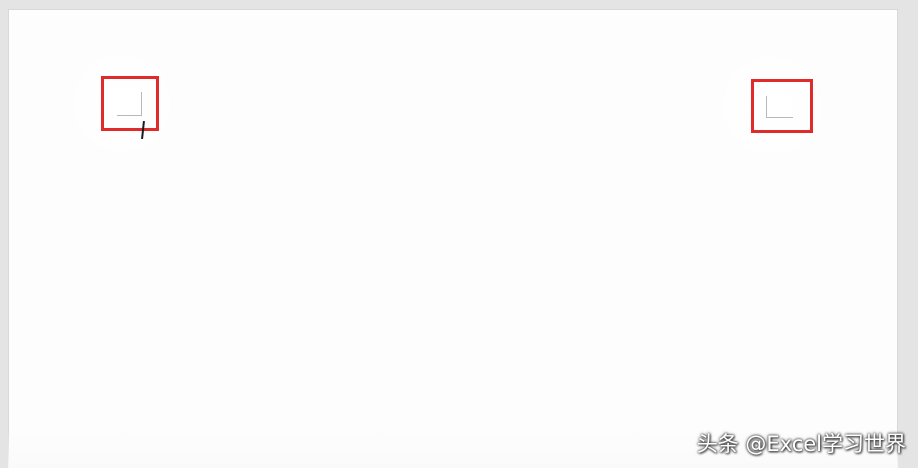 Image resolution: width=918 pixels, height=468 pixels. I want to click on right-highlight-box, so click(782, 106).